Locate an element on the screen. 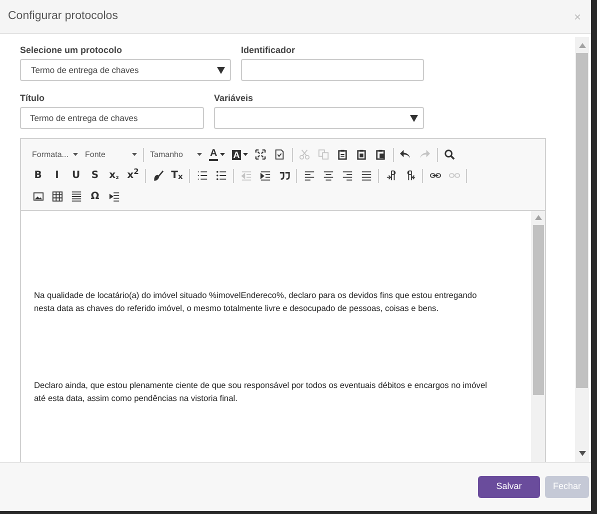  paragraph: Na qualidade de locatário(a) do imóvel situado %imovelEndereco%, declaro para os devidos fins que estou entregando nesta data as chaves do referido imóvel, o mesmo totalmente livre e desocupado de pessoas, coisas e bens. is located at coordinates (256, 302).